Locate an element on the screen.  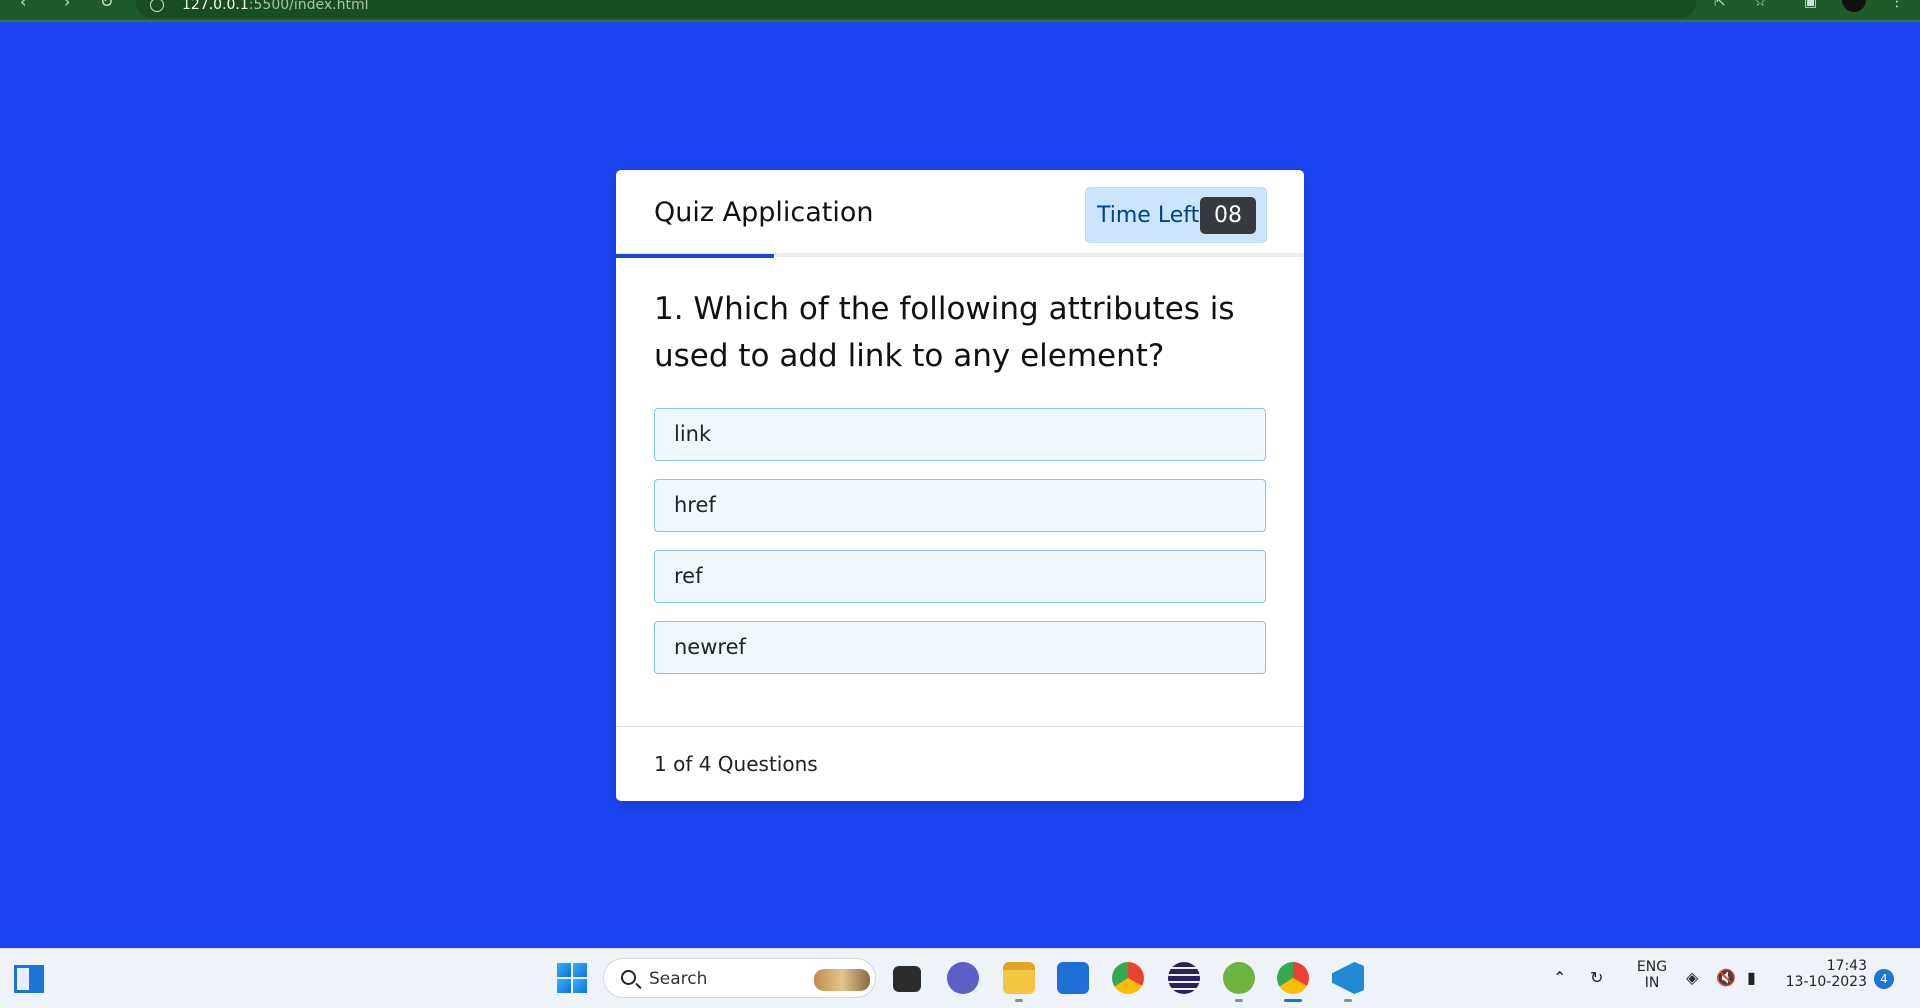
language-indicator: ENG IN is located at coordinates (1652, 975).